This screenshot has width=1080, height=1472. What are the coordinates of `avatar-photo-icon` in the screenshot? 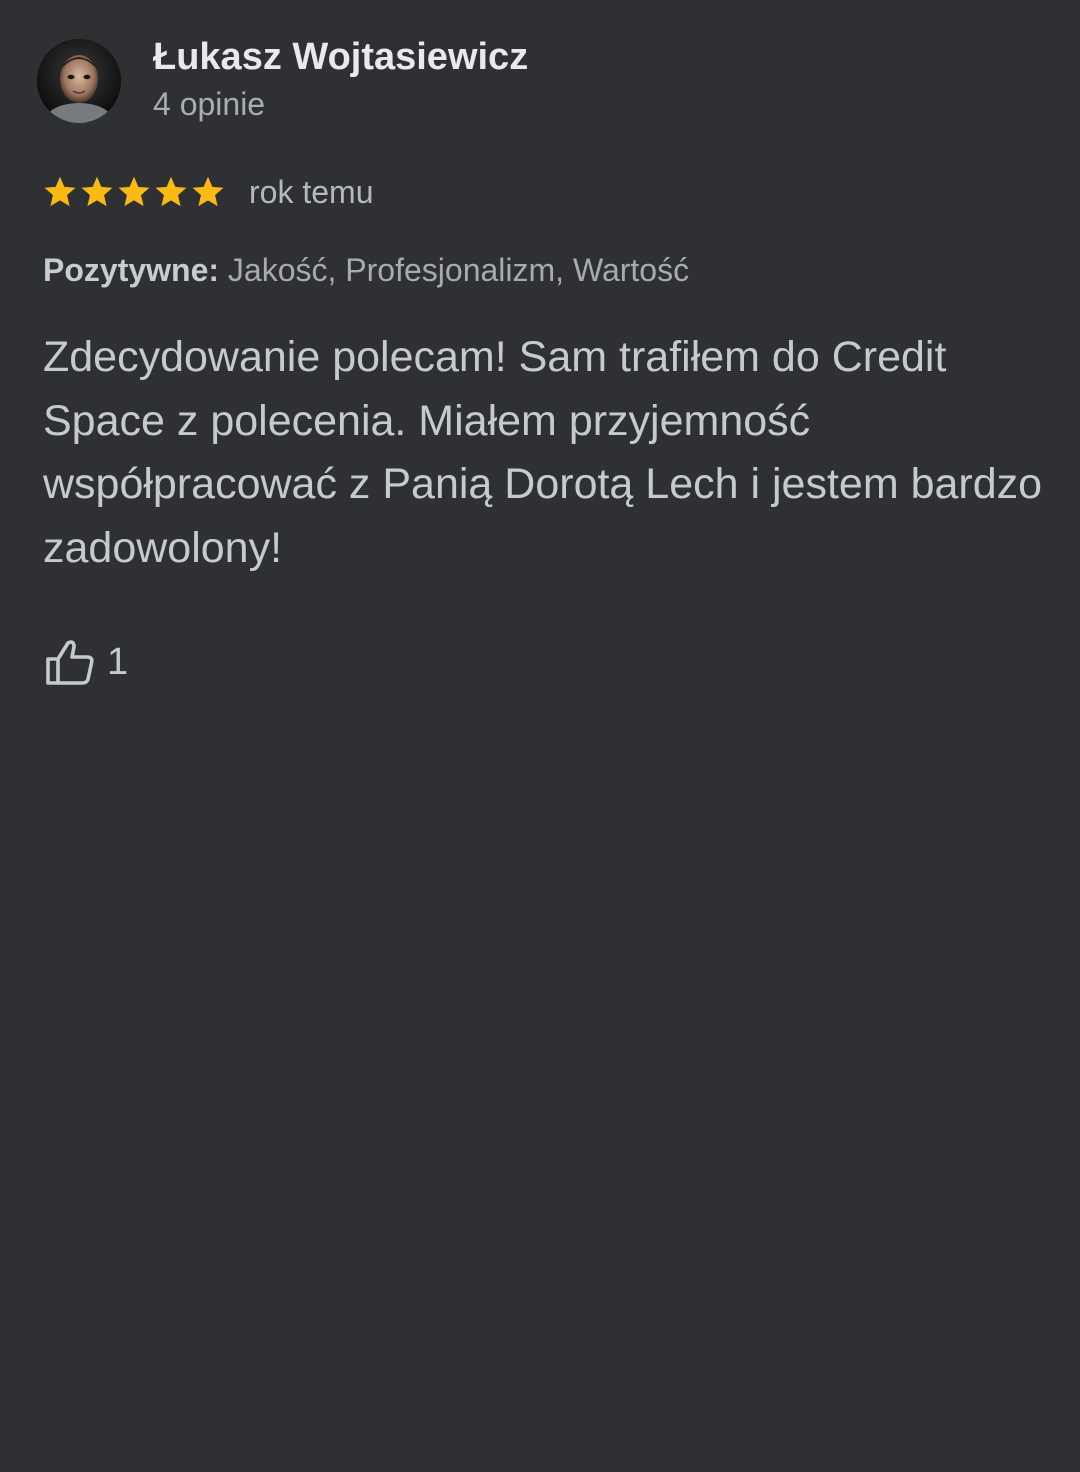 It's located at (79, 81).